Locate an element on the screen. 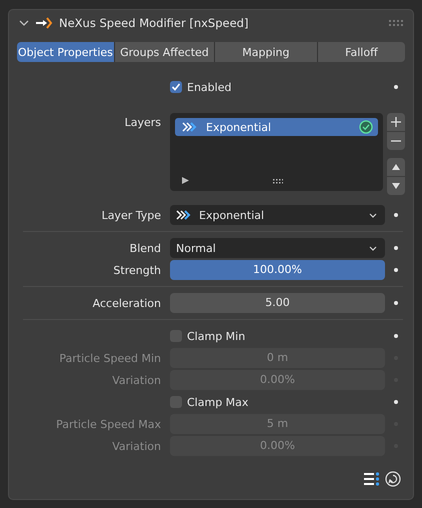 Image resolution: width=422 pixels, height=508 pixels. resize-grip-icon is located at coordinates (278, 181).